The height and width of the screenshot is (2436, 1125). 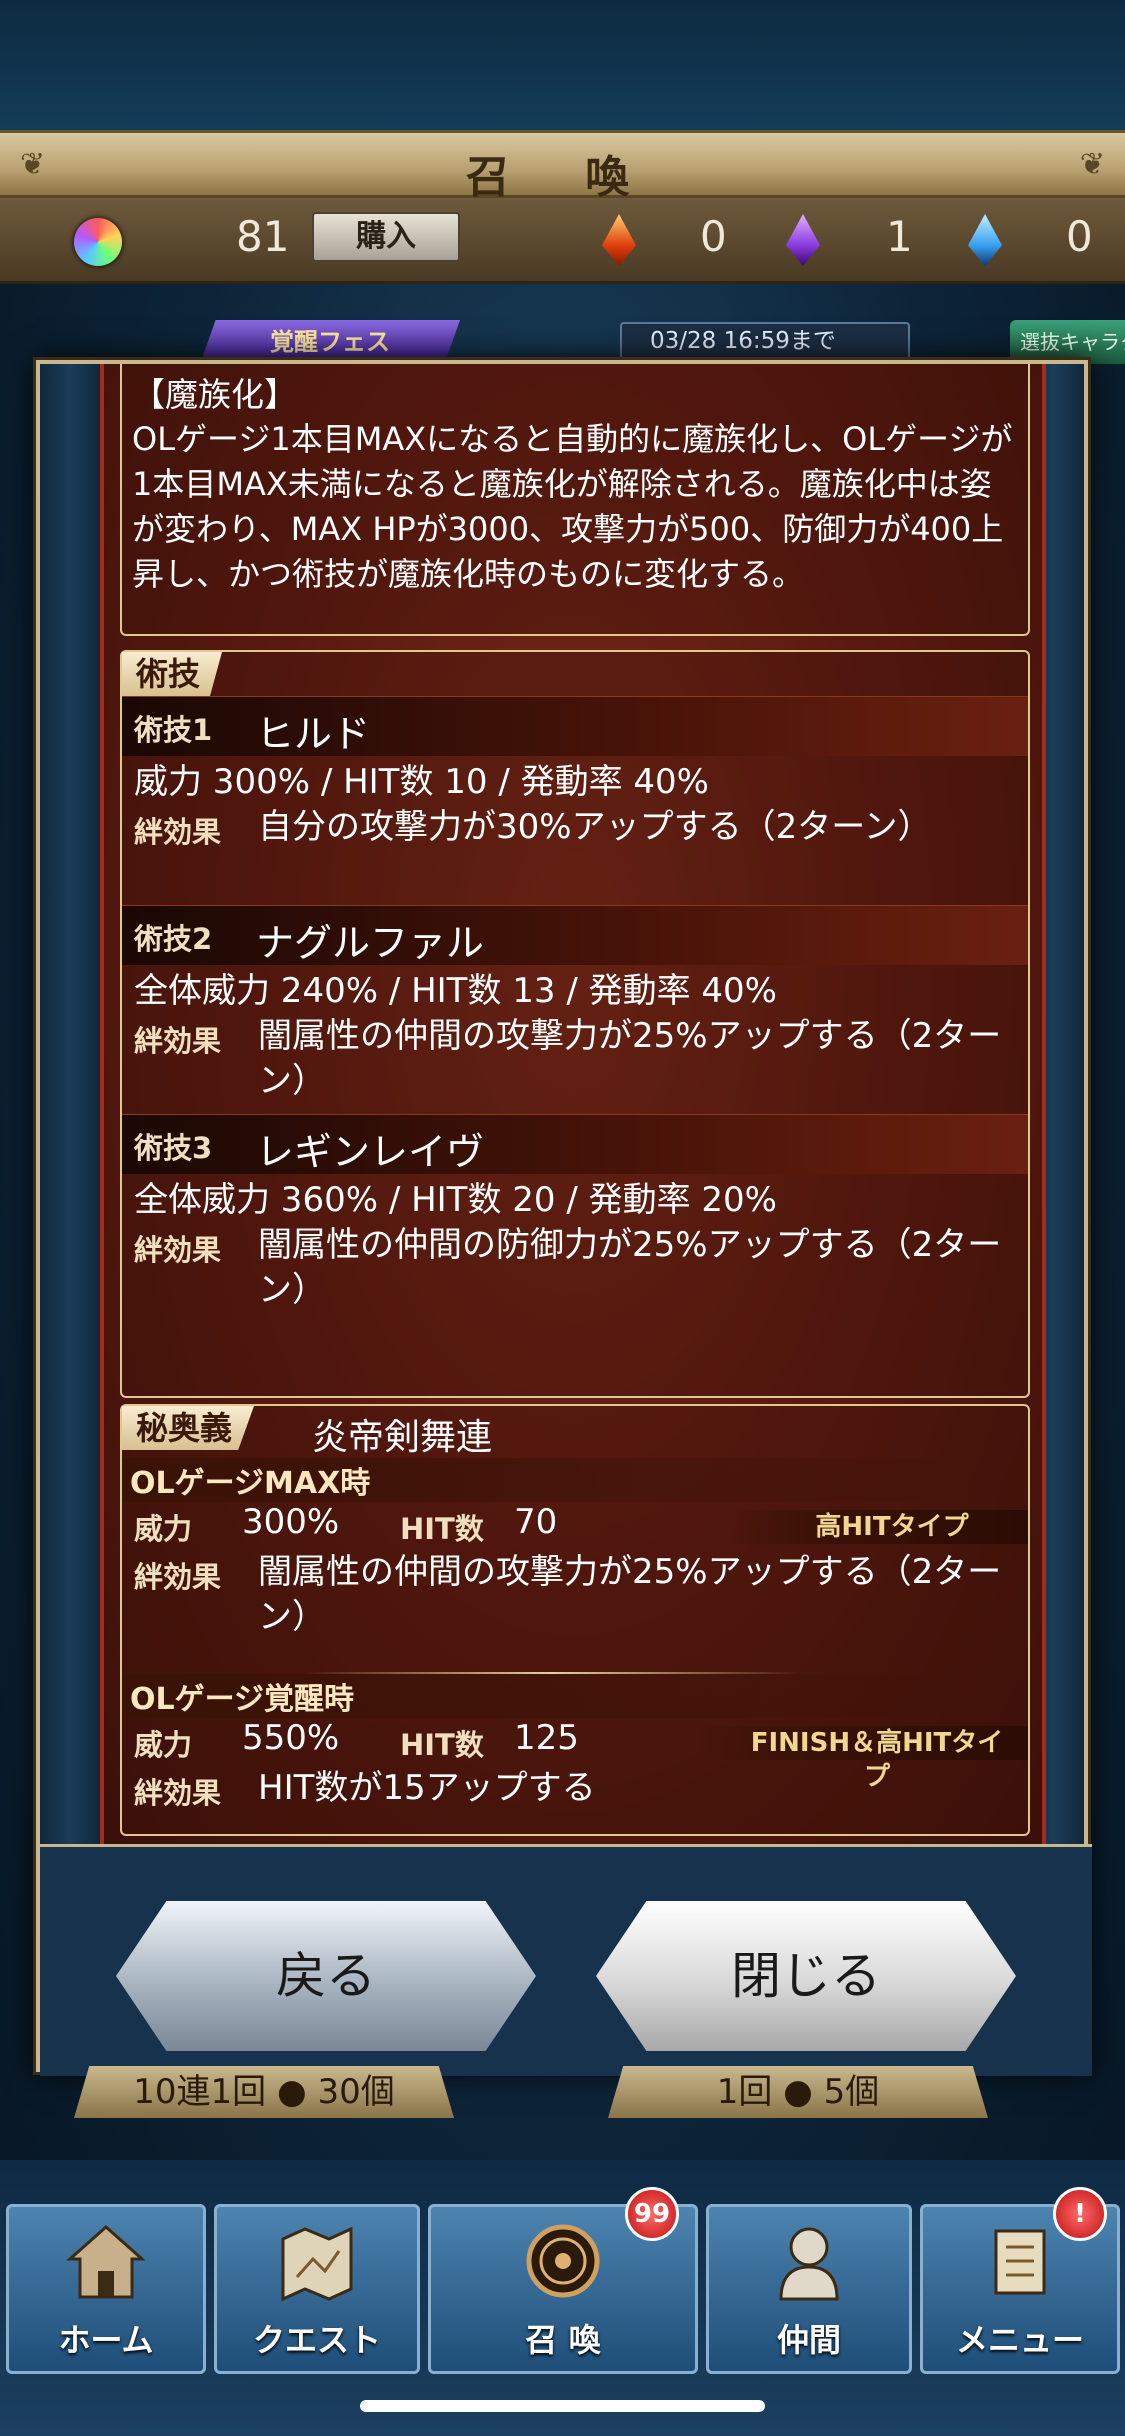 I want to click on hit-value: 70, so click(x=536, y=1522).